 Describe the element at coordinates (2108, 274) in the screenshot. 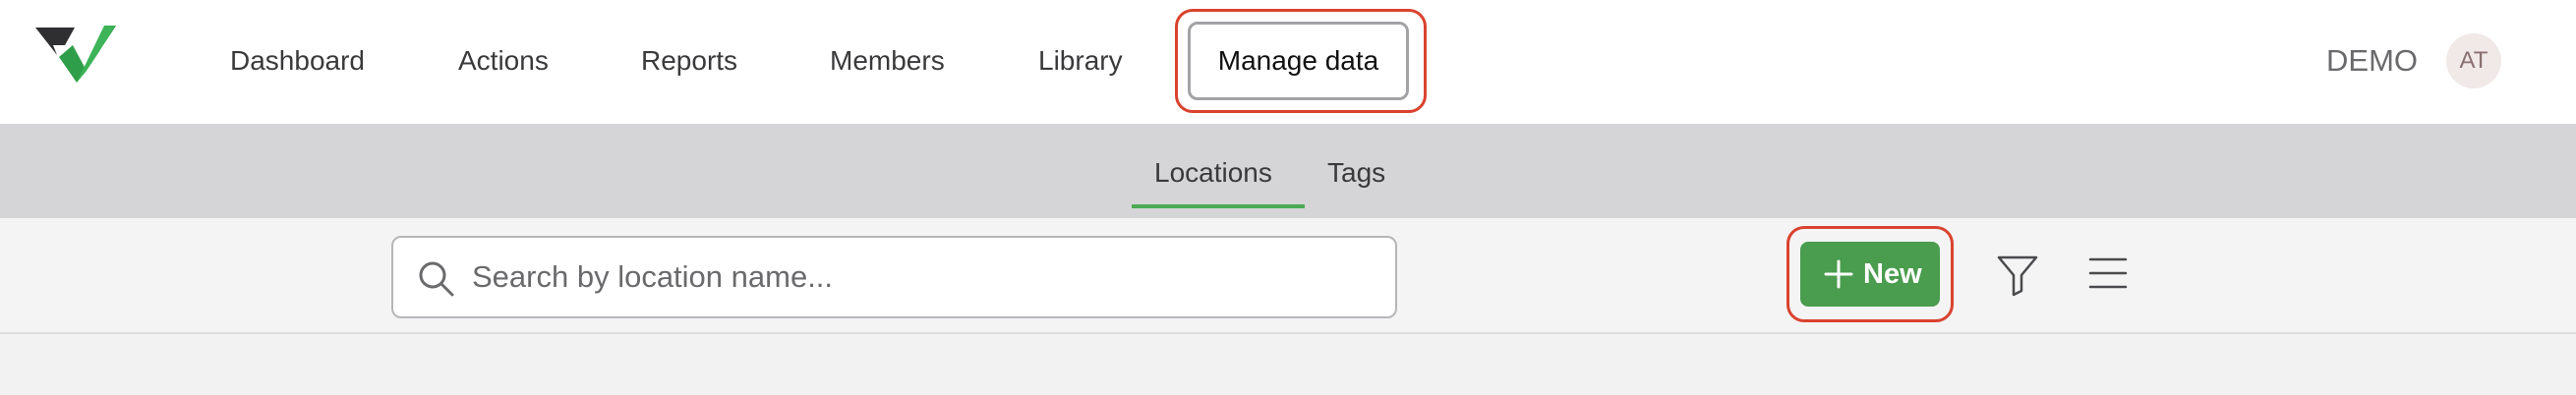

I see `menu-icon` at that location.